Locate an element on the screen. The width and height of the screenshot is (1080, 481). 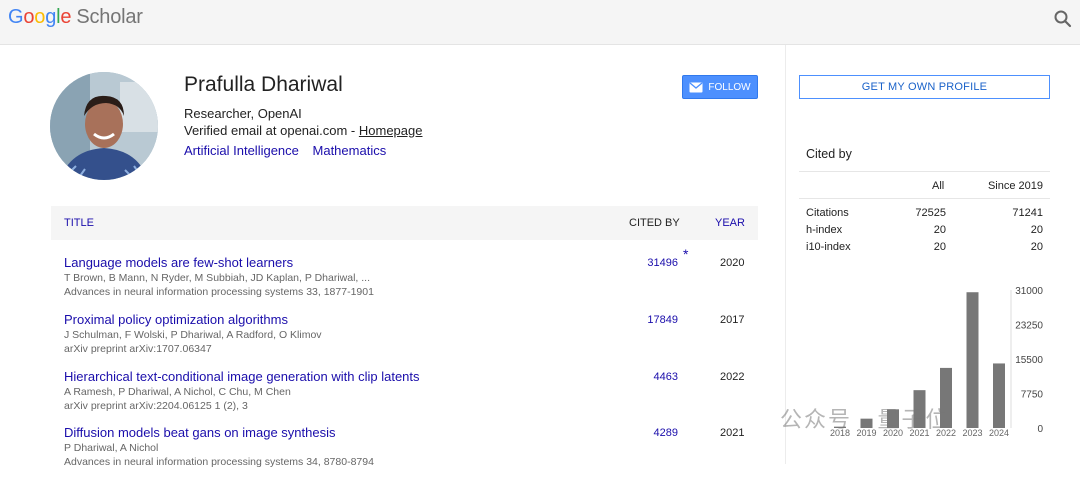
cited-by-heading: Cited by is located at coordinates (829, 154).